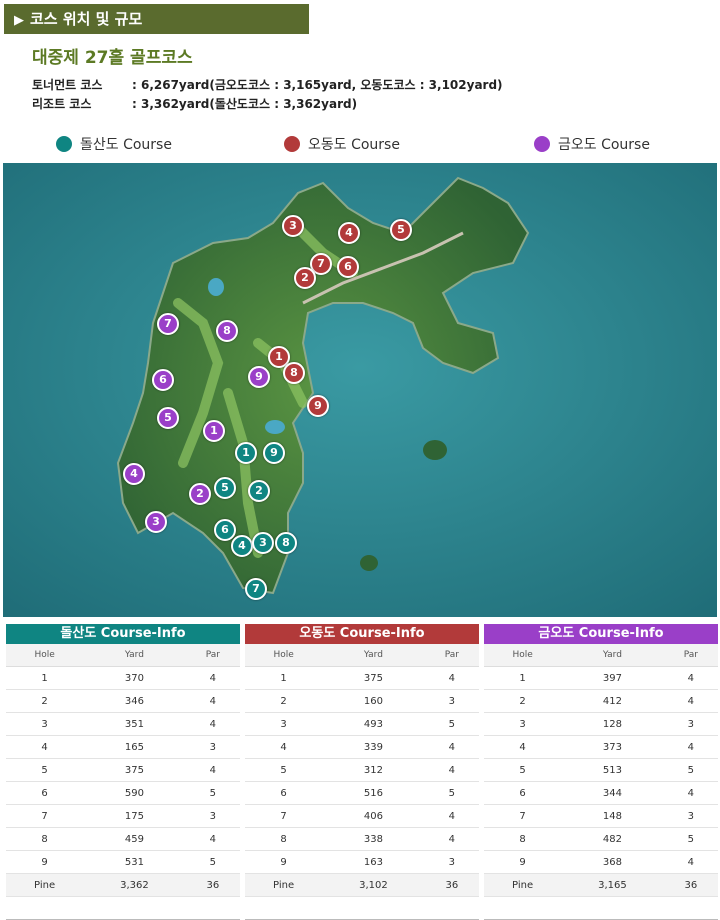 The height and width of the screenshot is (920, 720). I want to click on hole-cell: 9, so click(45, 862).